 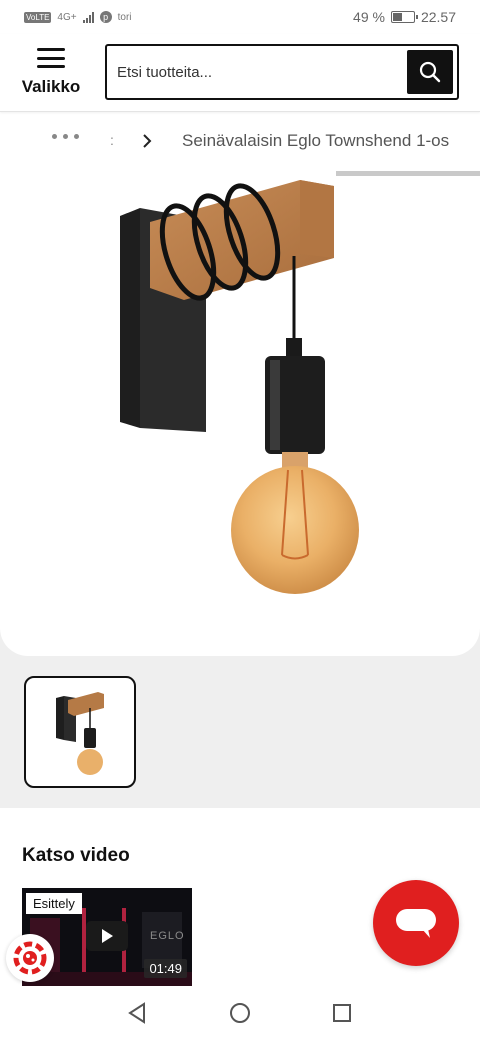 I want to click on site-header: Valikko, so click(x=240, y=73).